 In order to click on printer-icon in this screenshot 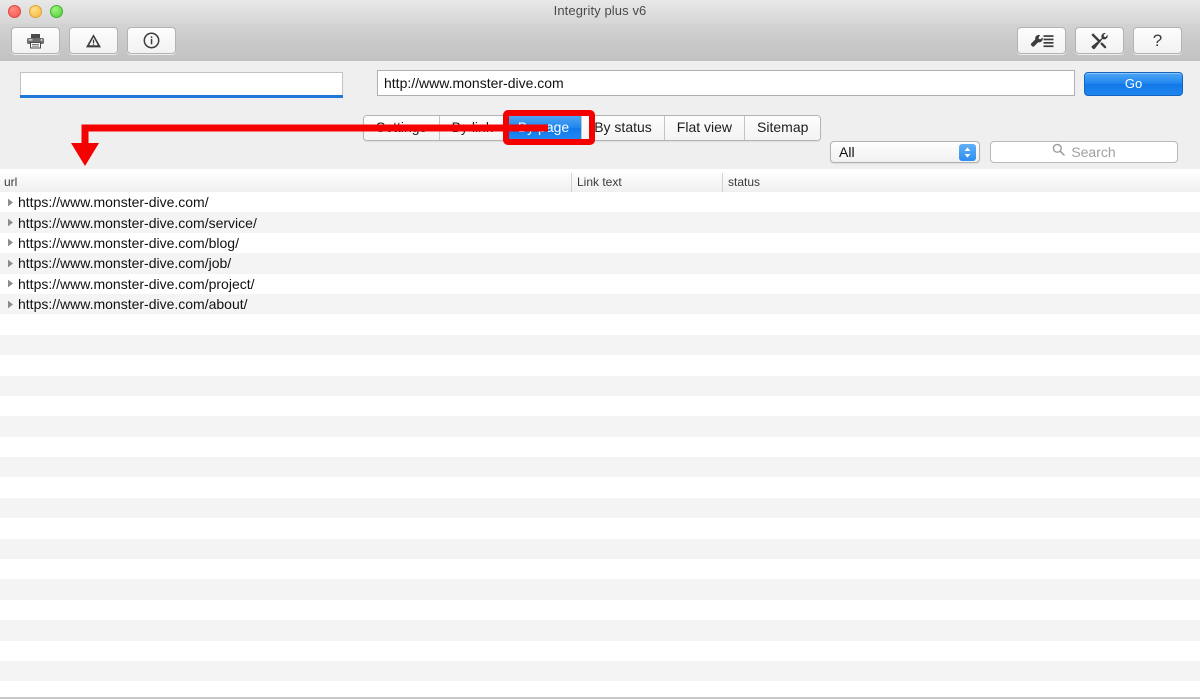, I will do `click(35, 41)`.